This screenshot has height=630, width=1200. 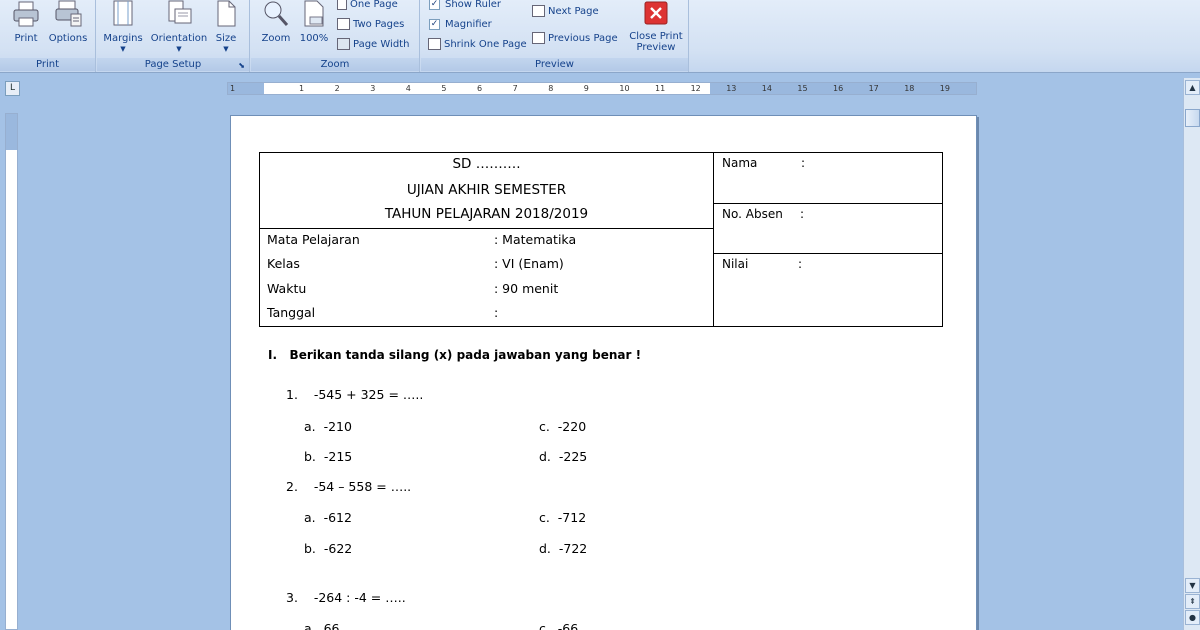 I want to click on ruler-number: 9, so click(x=586, y=88).